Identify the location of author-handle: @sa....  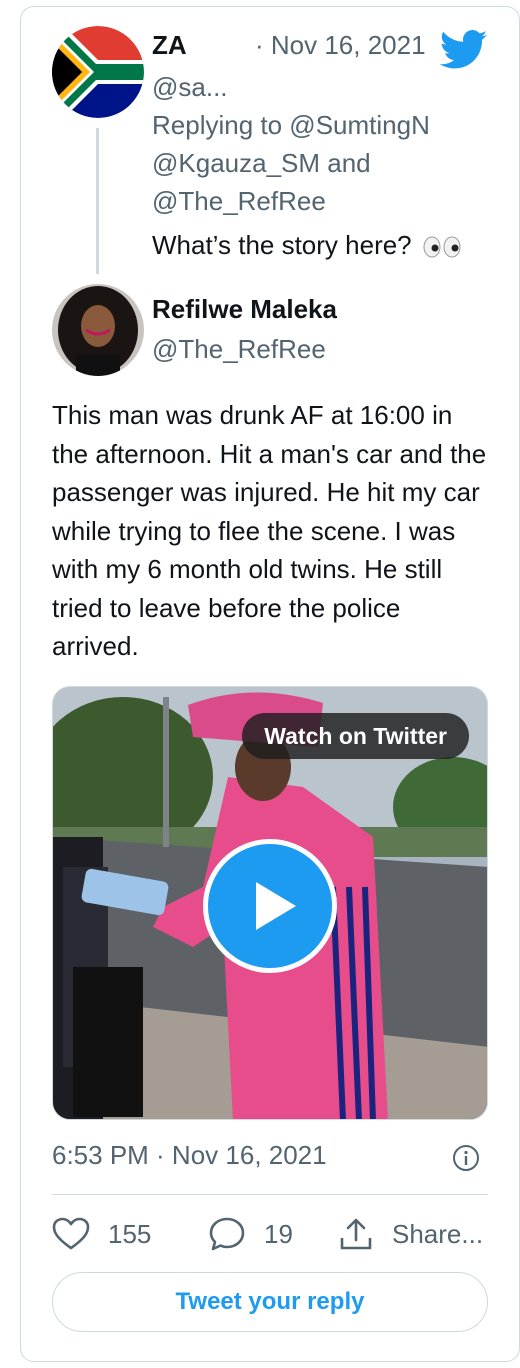
(190, 87).